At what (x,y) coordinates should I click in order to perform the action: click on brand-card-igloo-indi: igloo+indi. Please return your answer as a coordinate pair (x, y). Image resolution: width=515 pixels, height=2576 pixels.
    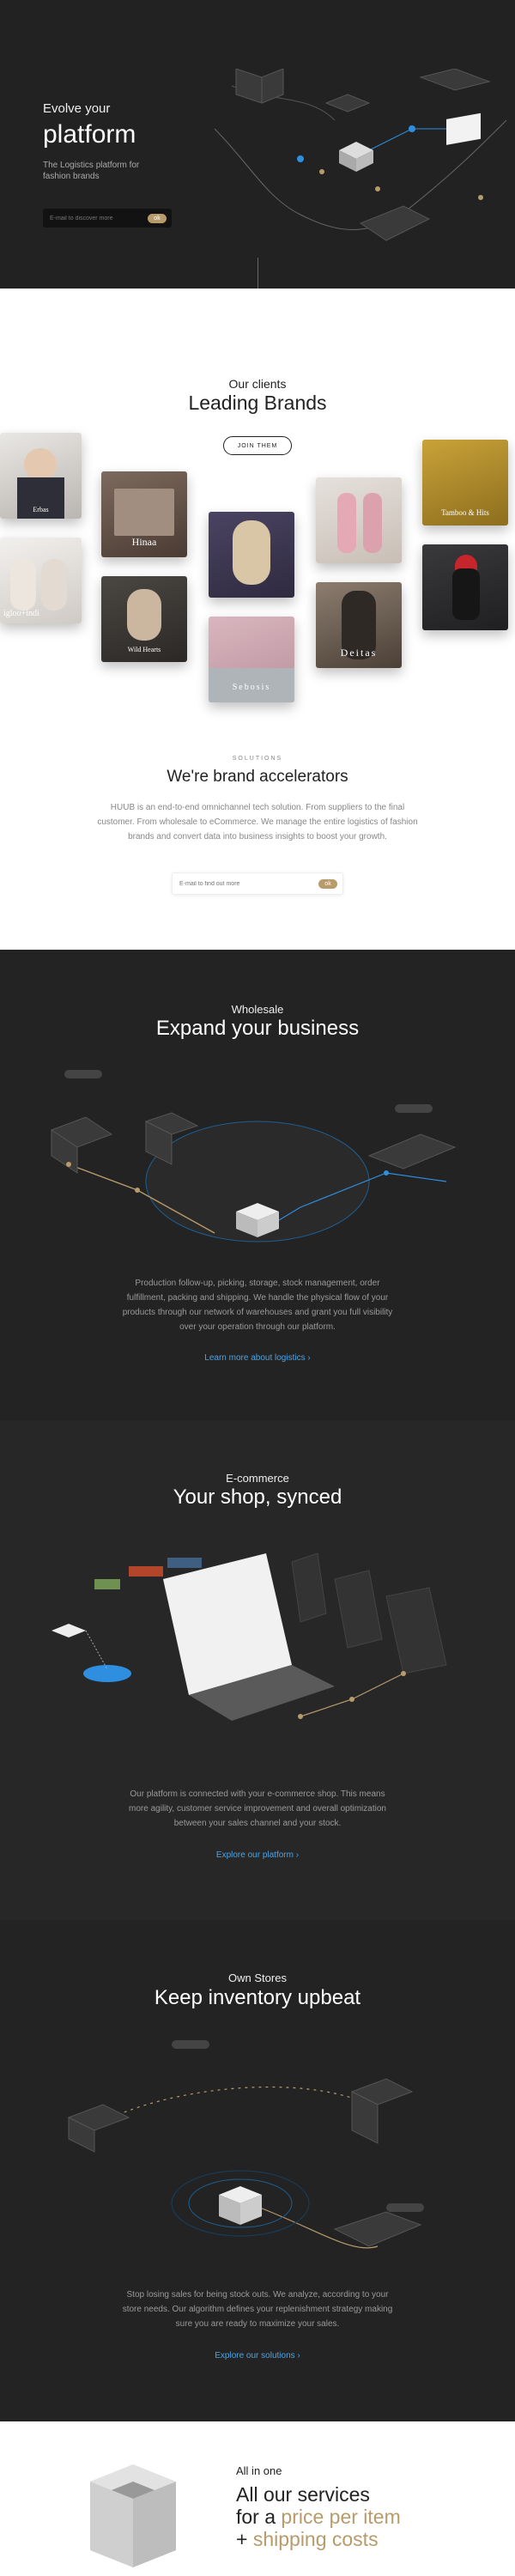
    Looking at the image, I should click on (41, 580).